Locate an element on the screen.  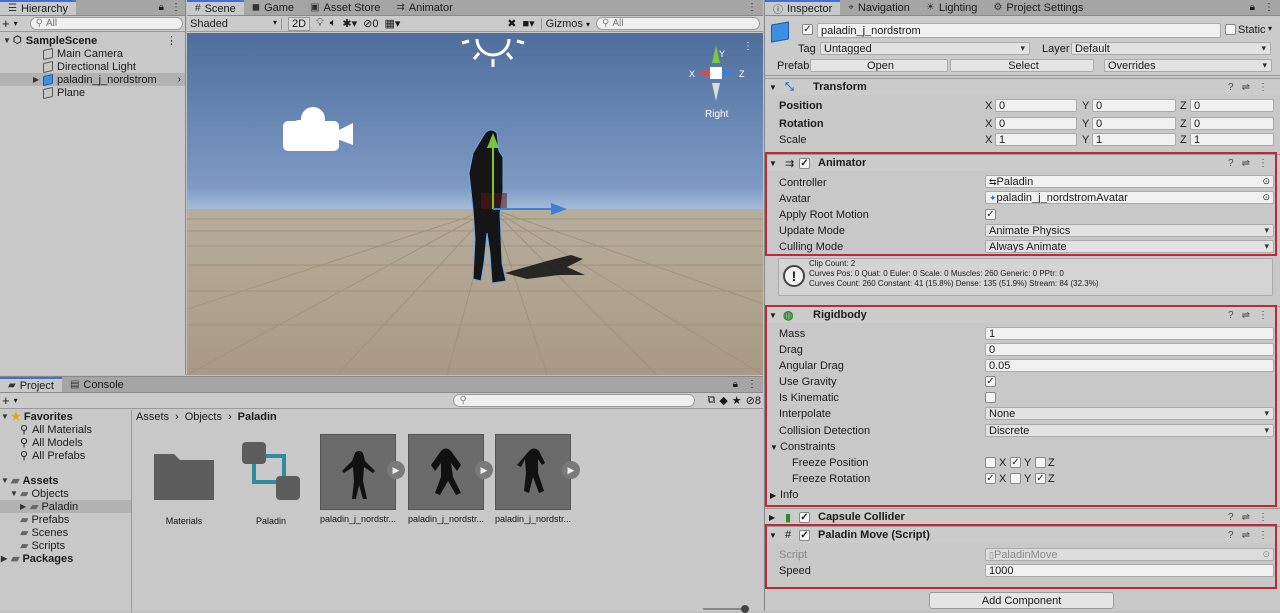
tab-console: ▤ Console is located at coordinates (97, 384).